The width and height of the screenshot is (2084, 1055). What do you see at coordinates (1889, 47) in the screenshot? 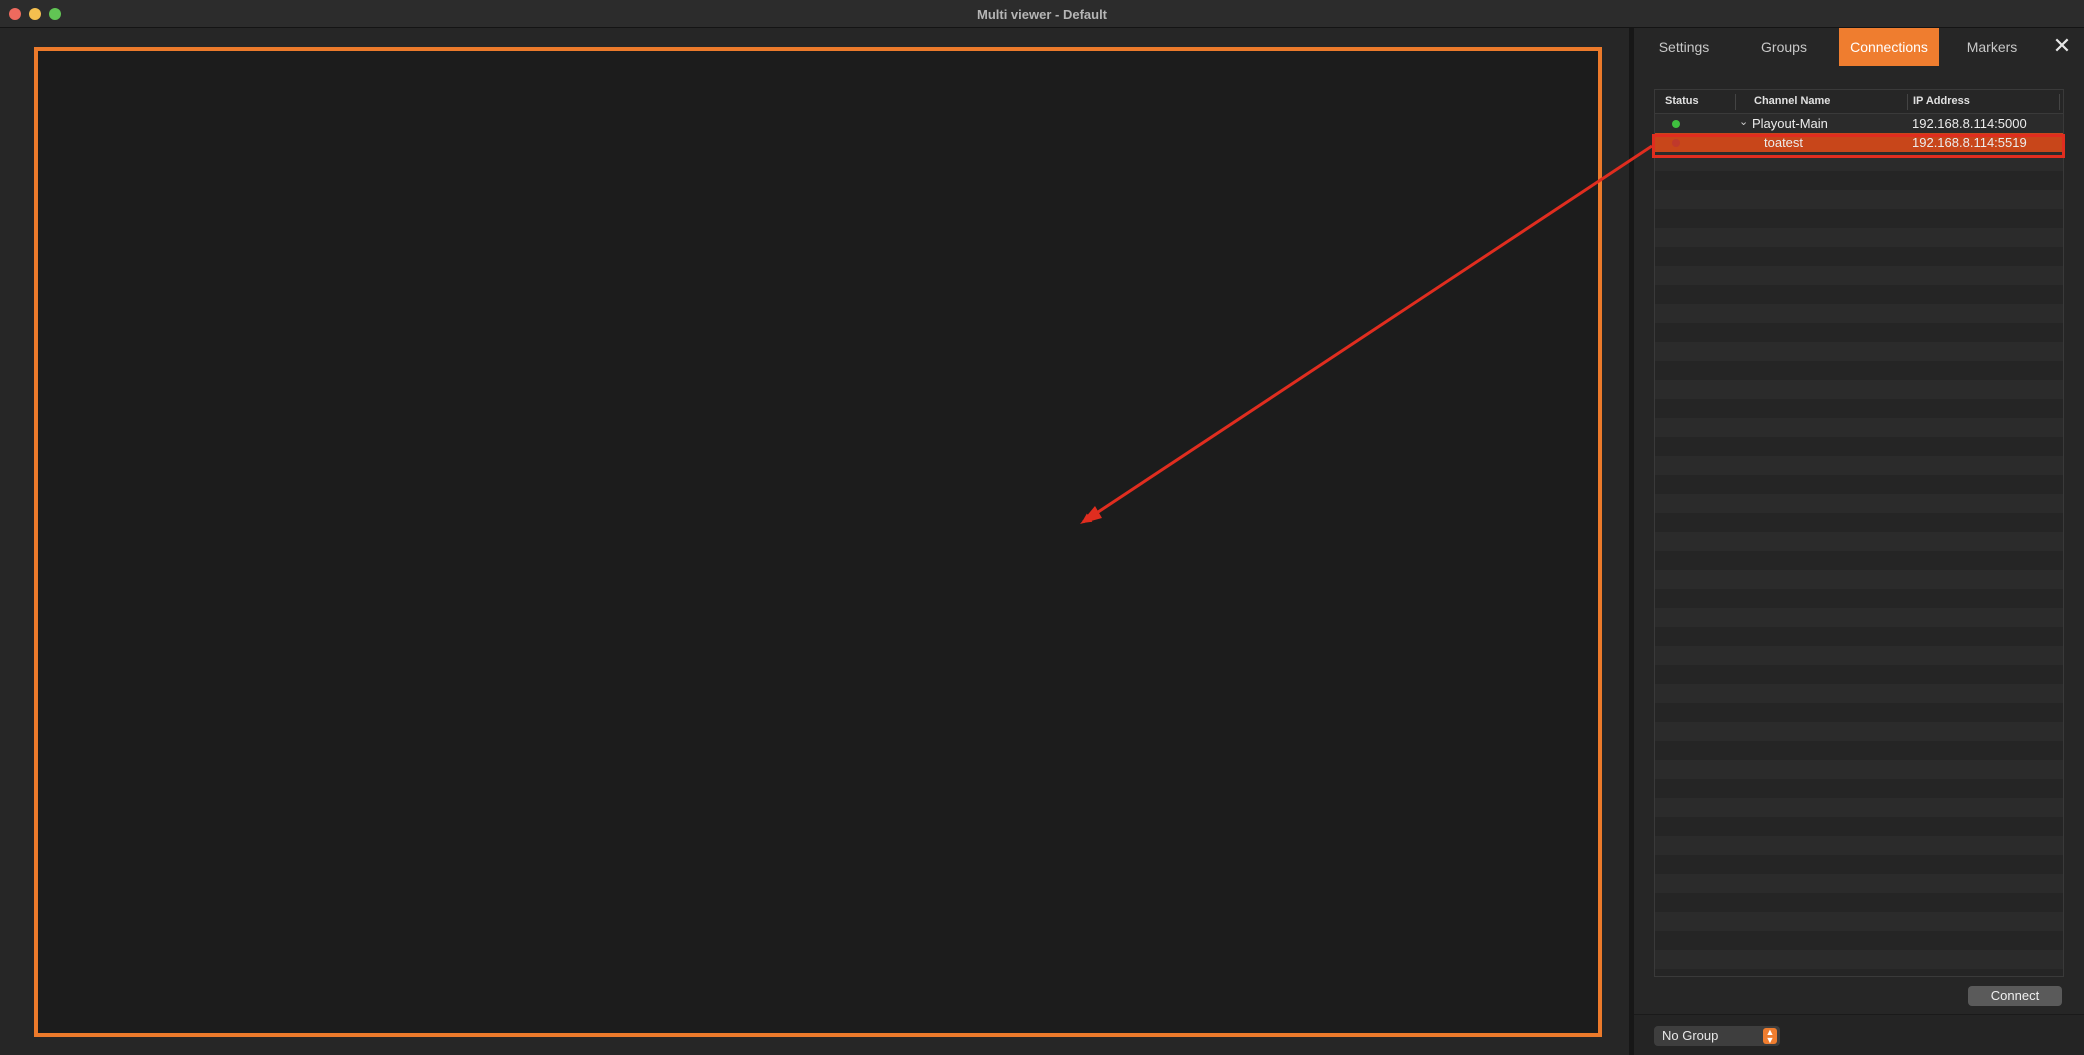
I see `tab-connections: Connections` at bounding box center [1889, 47].